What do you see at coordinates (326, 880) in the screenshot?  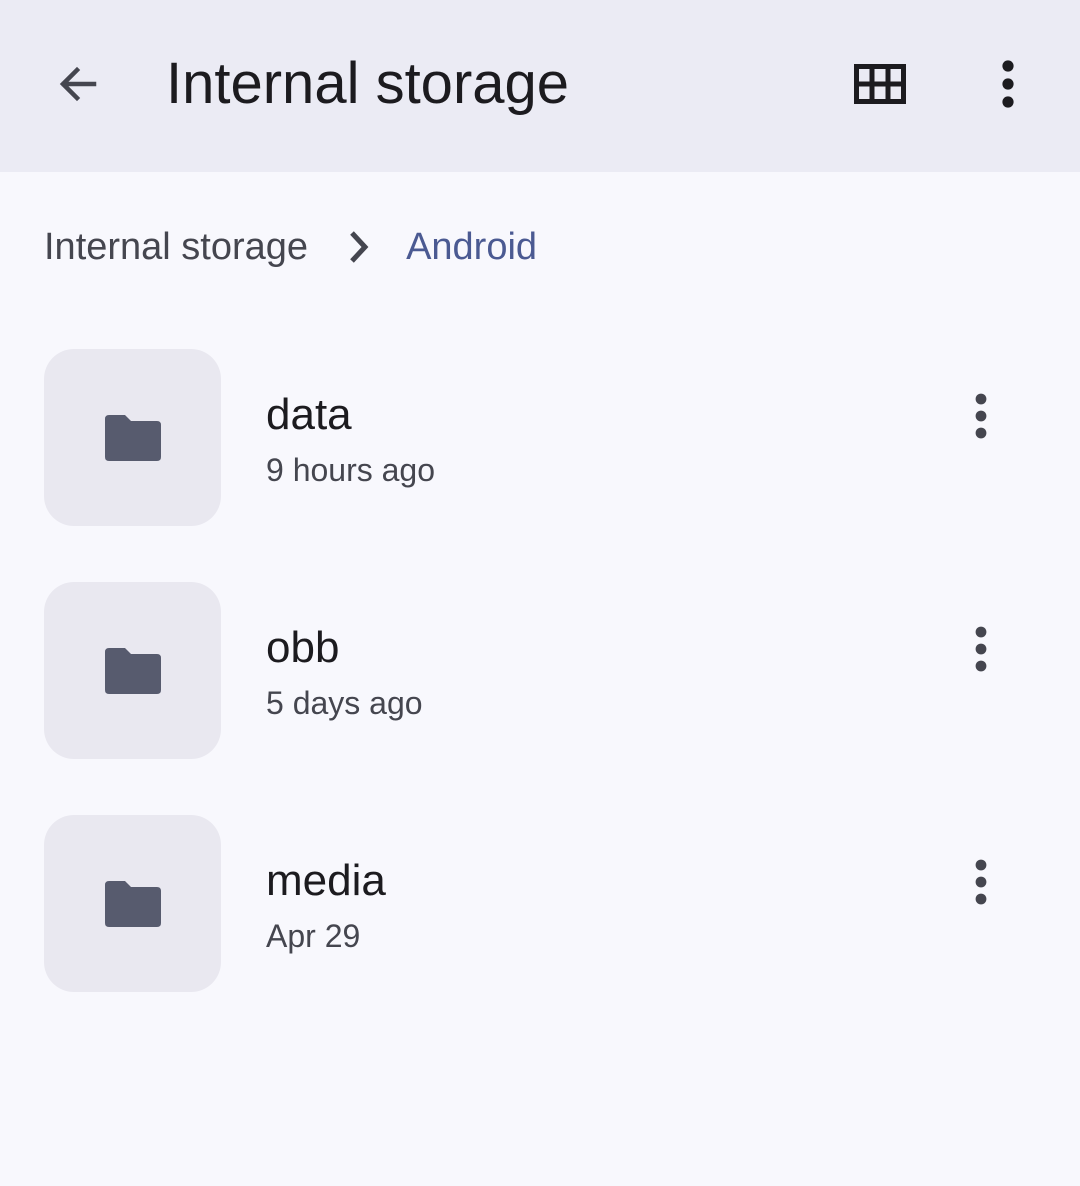 I see `file-name: media` at bounding box center [326, 880].